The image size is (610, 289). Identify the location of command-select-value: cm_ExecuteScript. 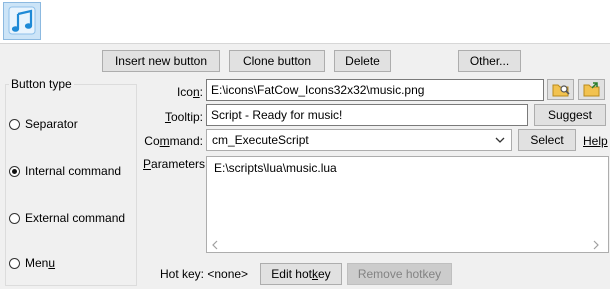
(260, 140).